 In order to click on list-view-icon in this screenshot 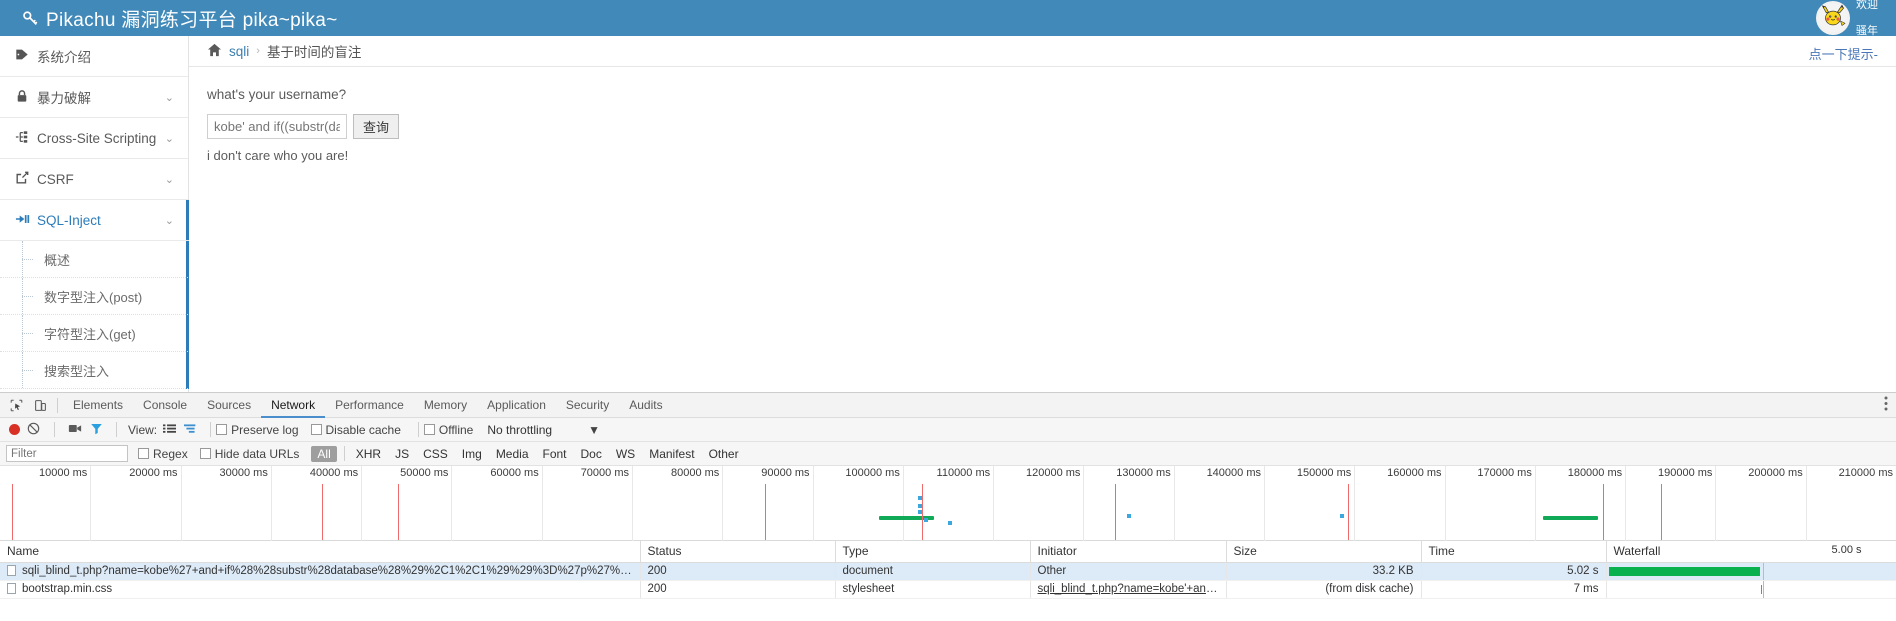, I will do `click(170, 430)`.